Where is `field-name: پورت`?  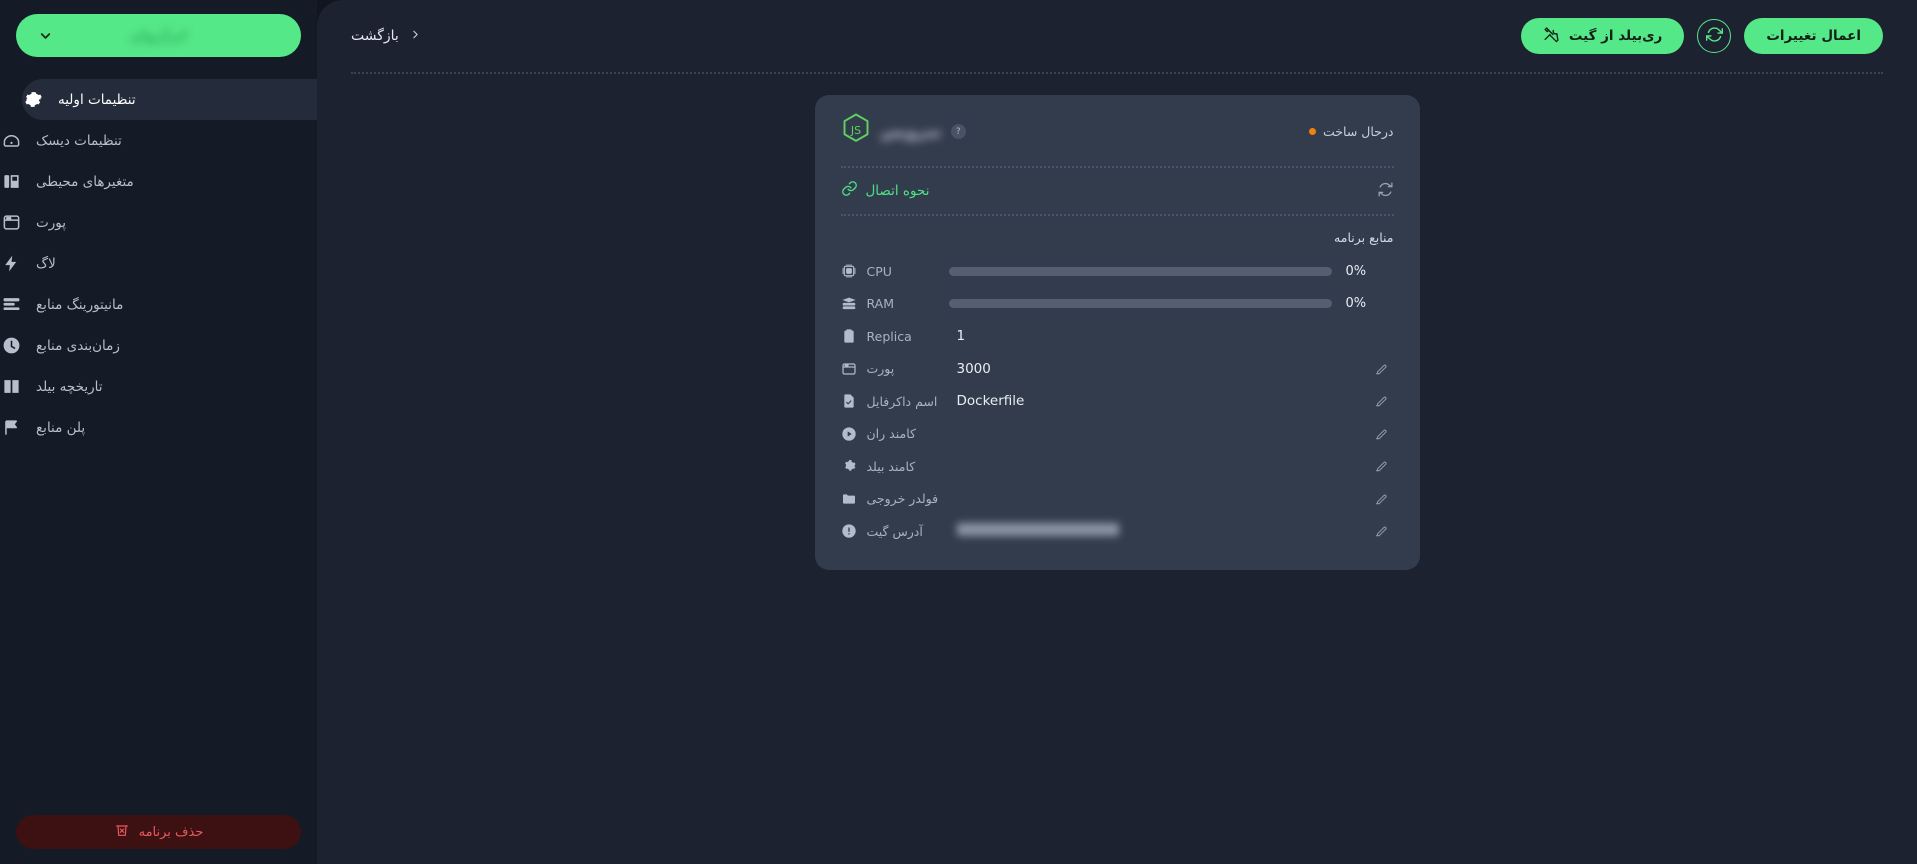
field-name: پورت is located at coordinates (880, 369).